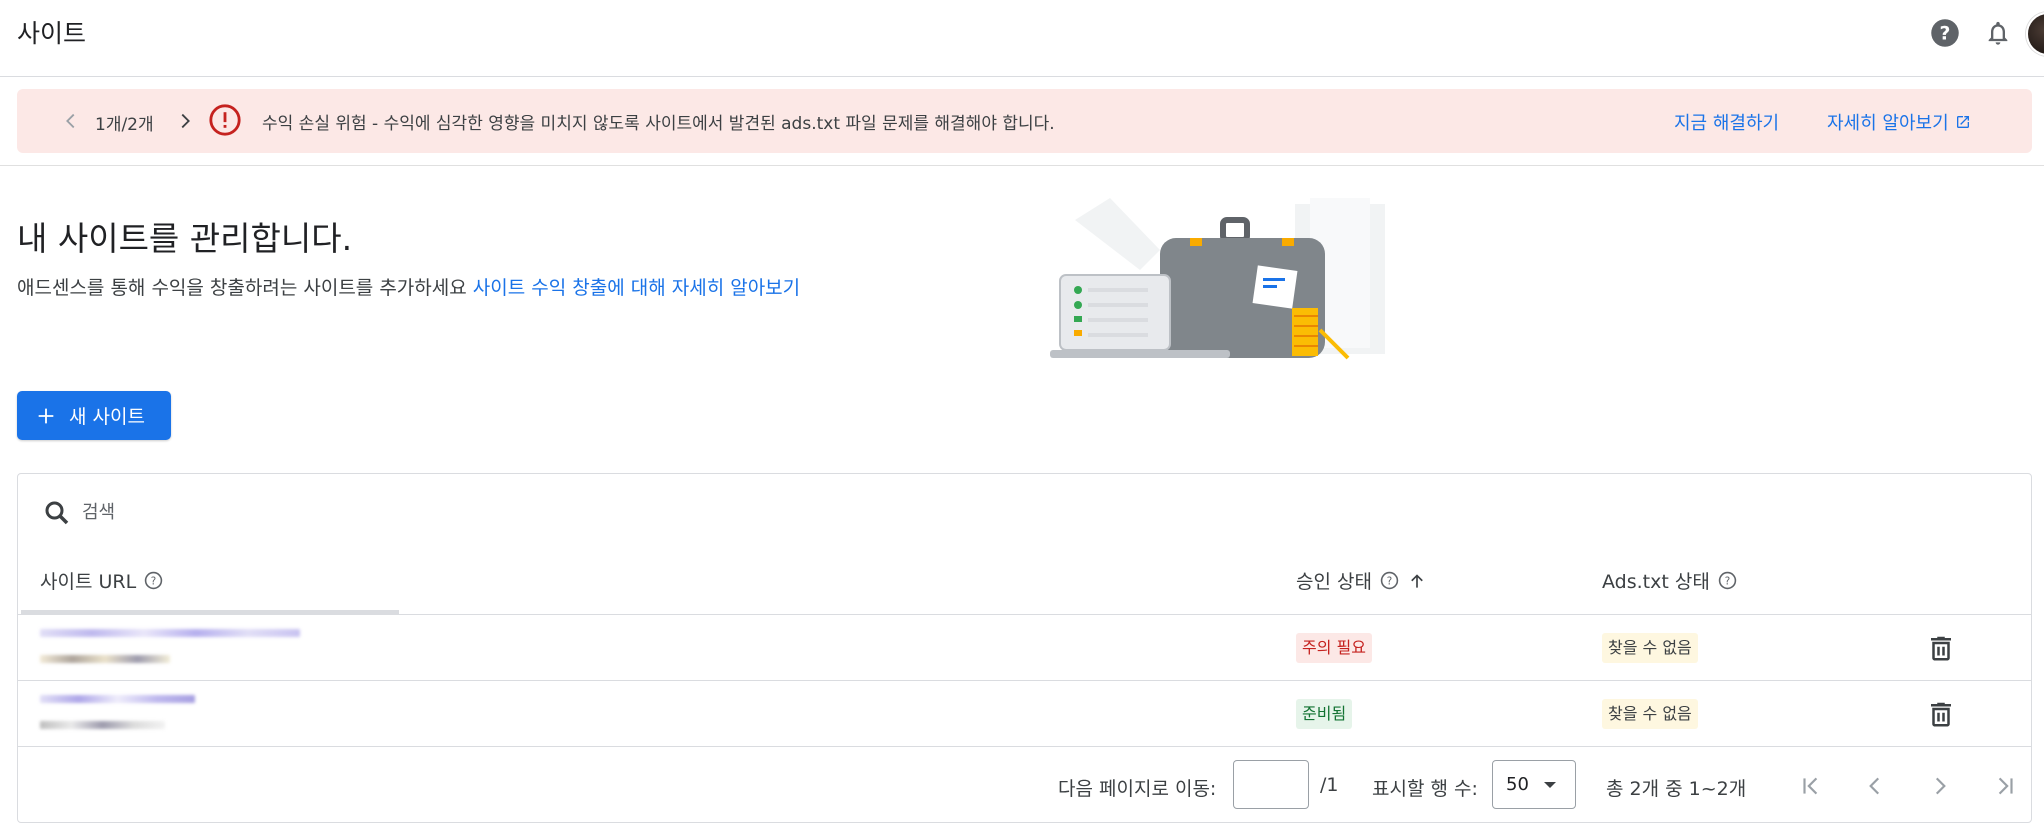  I want to click on banner-prev-button, so click(71, 121).